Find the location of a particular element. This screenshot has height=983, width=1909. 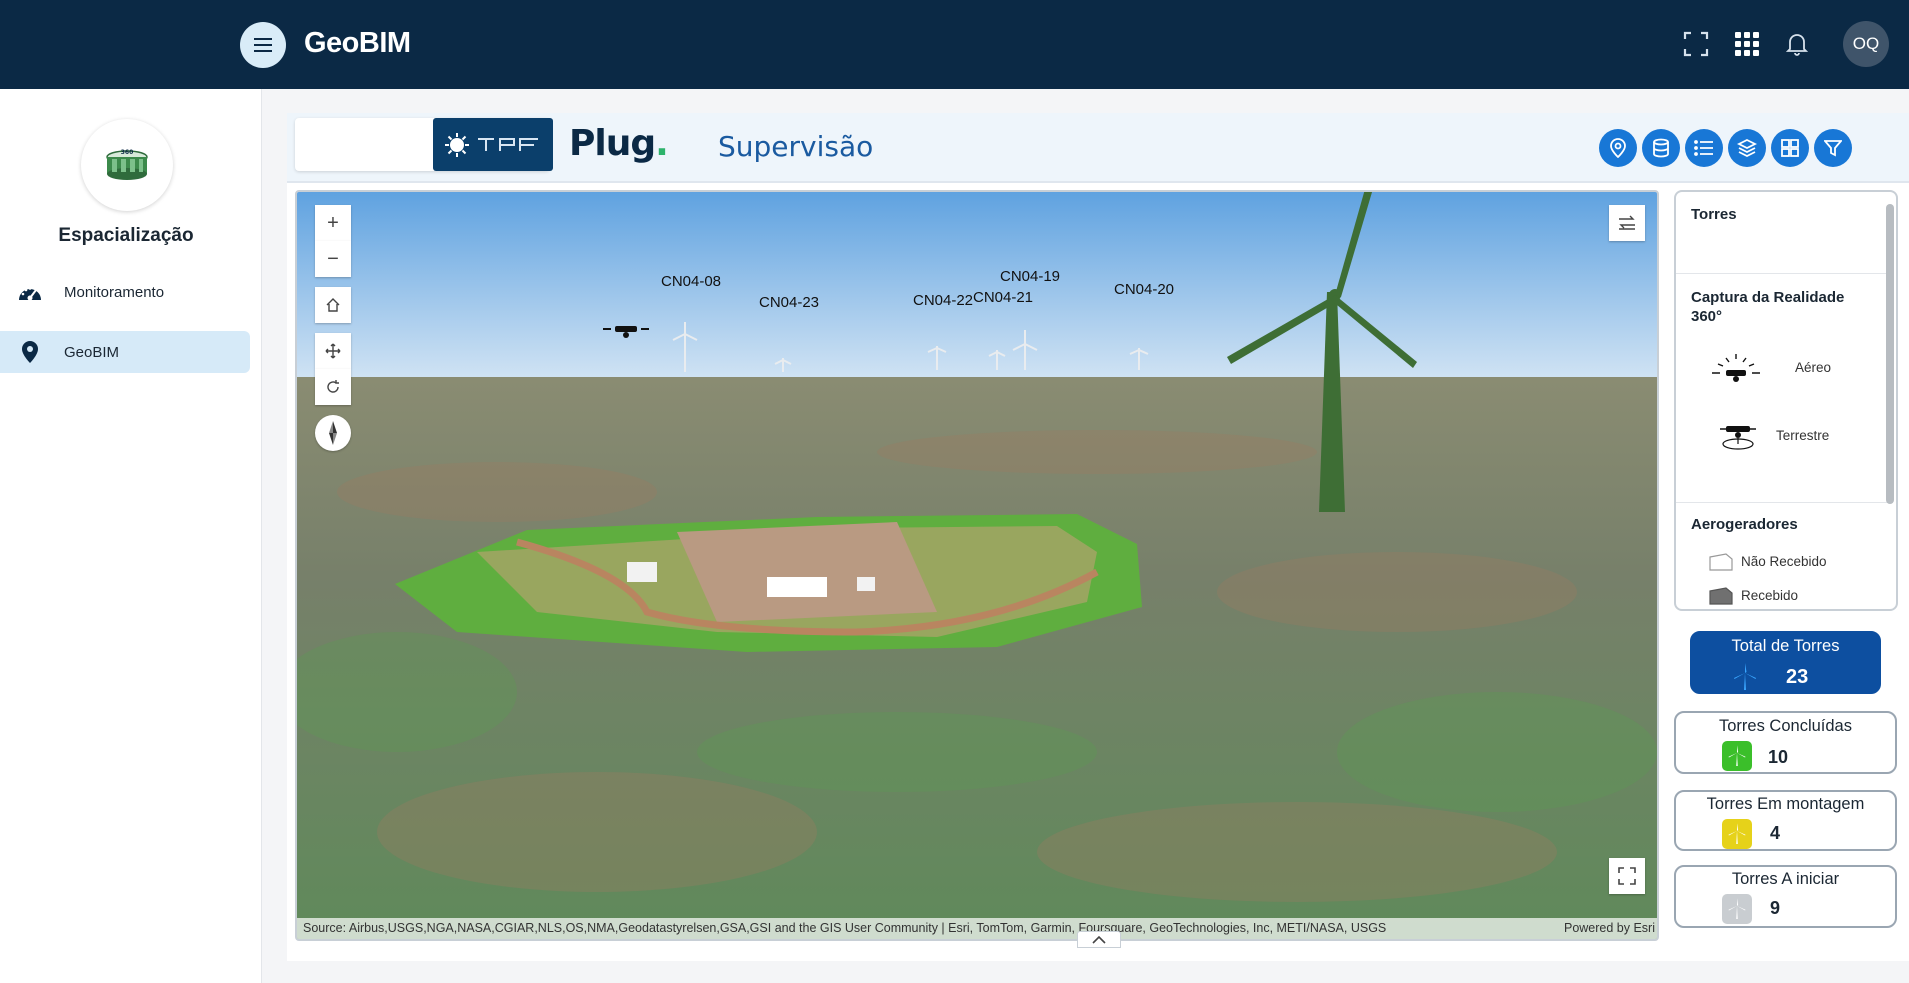

map-pin-icon is located at coordinates (30, 352).